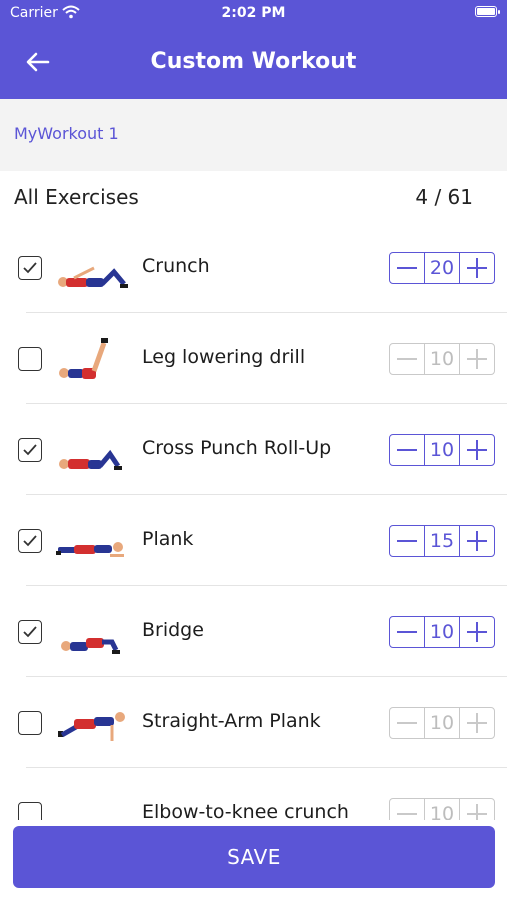  I want to click on exercise-row: Crunch 20, so click(253, 267).